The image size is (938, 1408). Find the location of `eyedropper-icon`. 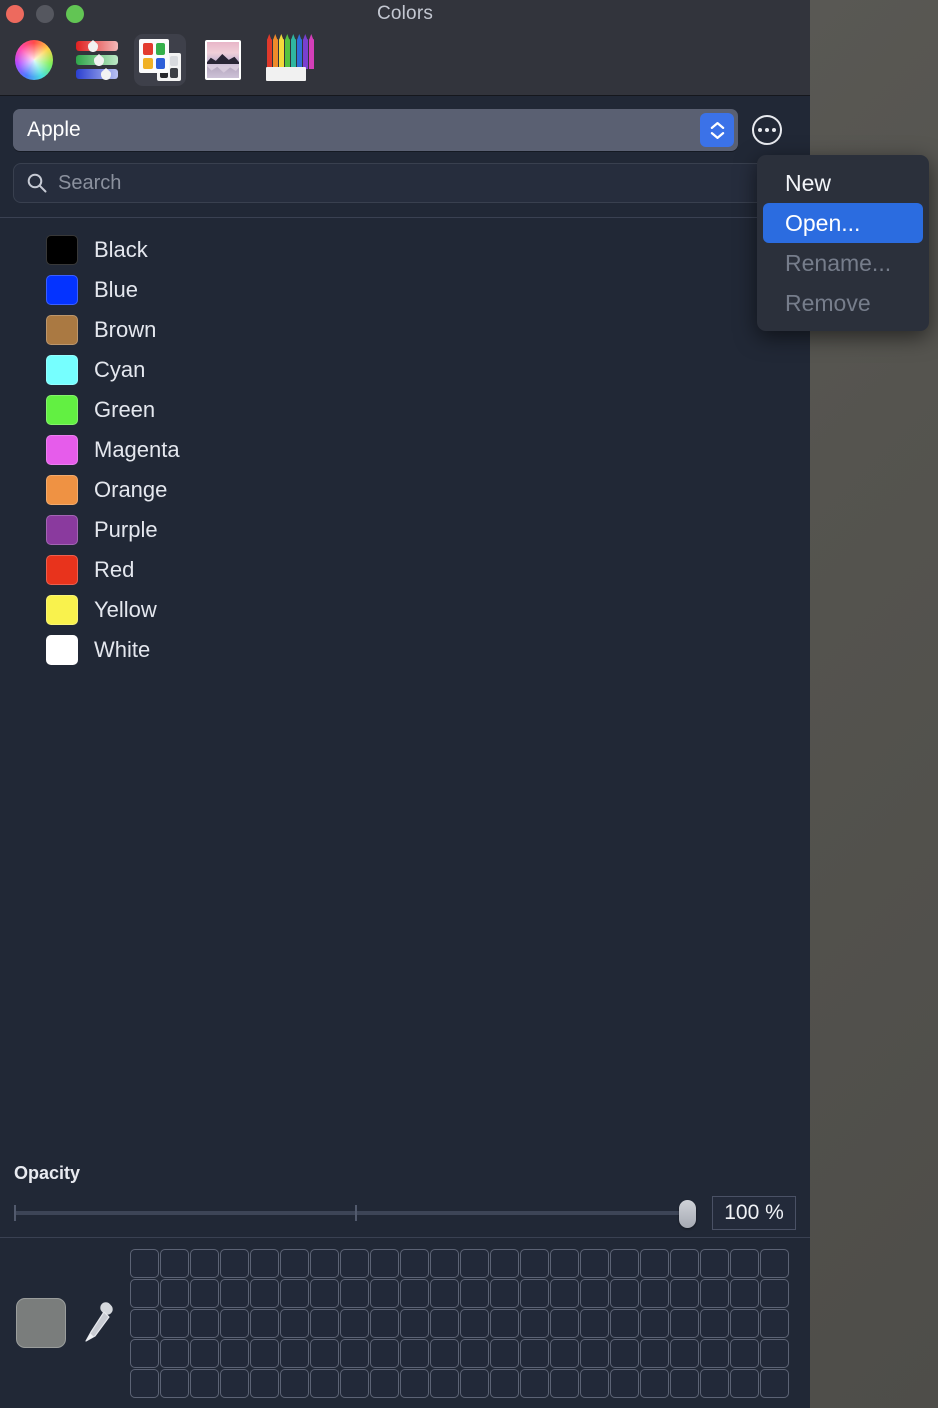

eyedropper-icon is located at coordinates (99, 1323).